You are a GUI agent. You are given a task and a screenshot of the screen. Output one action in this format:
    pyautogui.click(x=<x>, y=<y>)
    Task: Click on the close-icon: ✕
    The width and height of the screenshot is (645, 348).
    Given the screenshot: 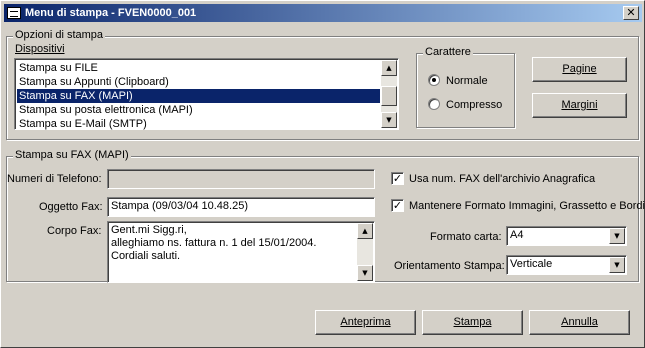 What is the action you would take?
    pyautogui.click(x=631, y=12)
    